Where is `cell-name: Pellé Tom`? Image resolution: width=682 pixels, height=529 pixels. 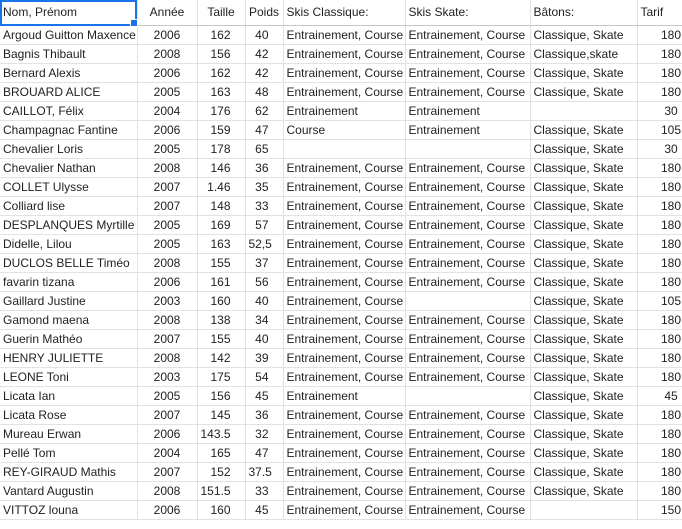
cell-name: Pellé Tom is located at coordinates (69, 453).